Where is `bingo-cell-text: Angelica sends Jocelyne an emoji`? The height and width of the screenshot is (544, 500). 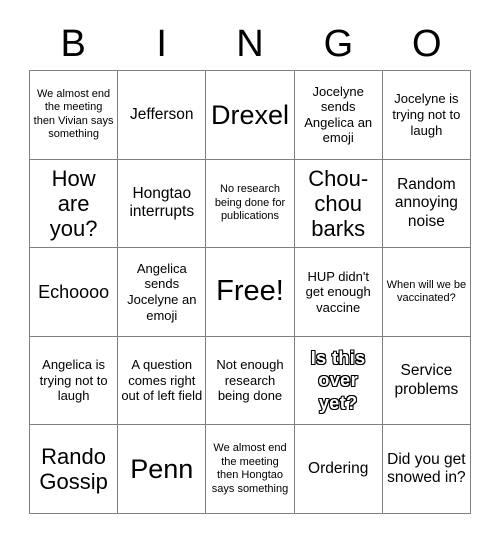 bingo-cell-text: Angelica sends Jocelyne an emoji is located at coordinates (162, 291).